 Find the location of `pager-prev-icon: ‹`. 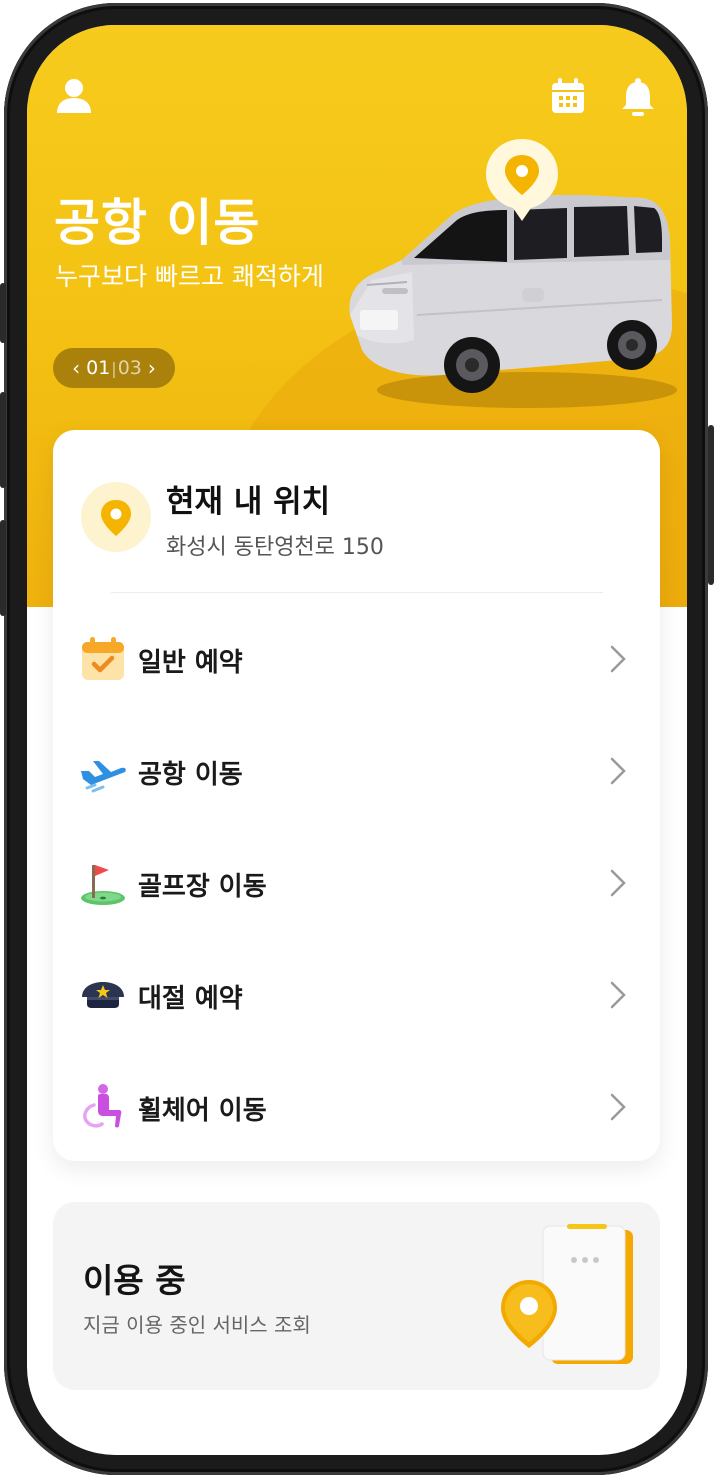

pager-prev-icon: ‹ is located at coordinates (76, 368).